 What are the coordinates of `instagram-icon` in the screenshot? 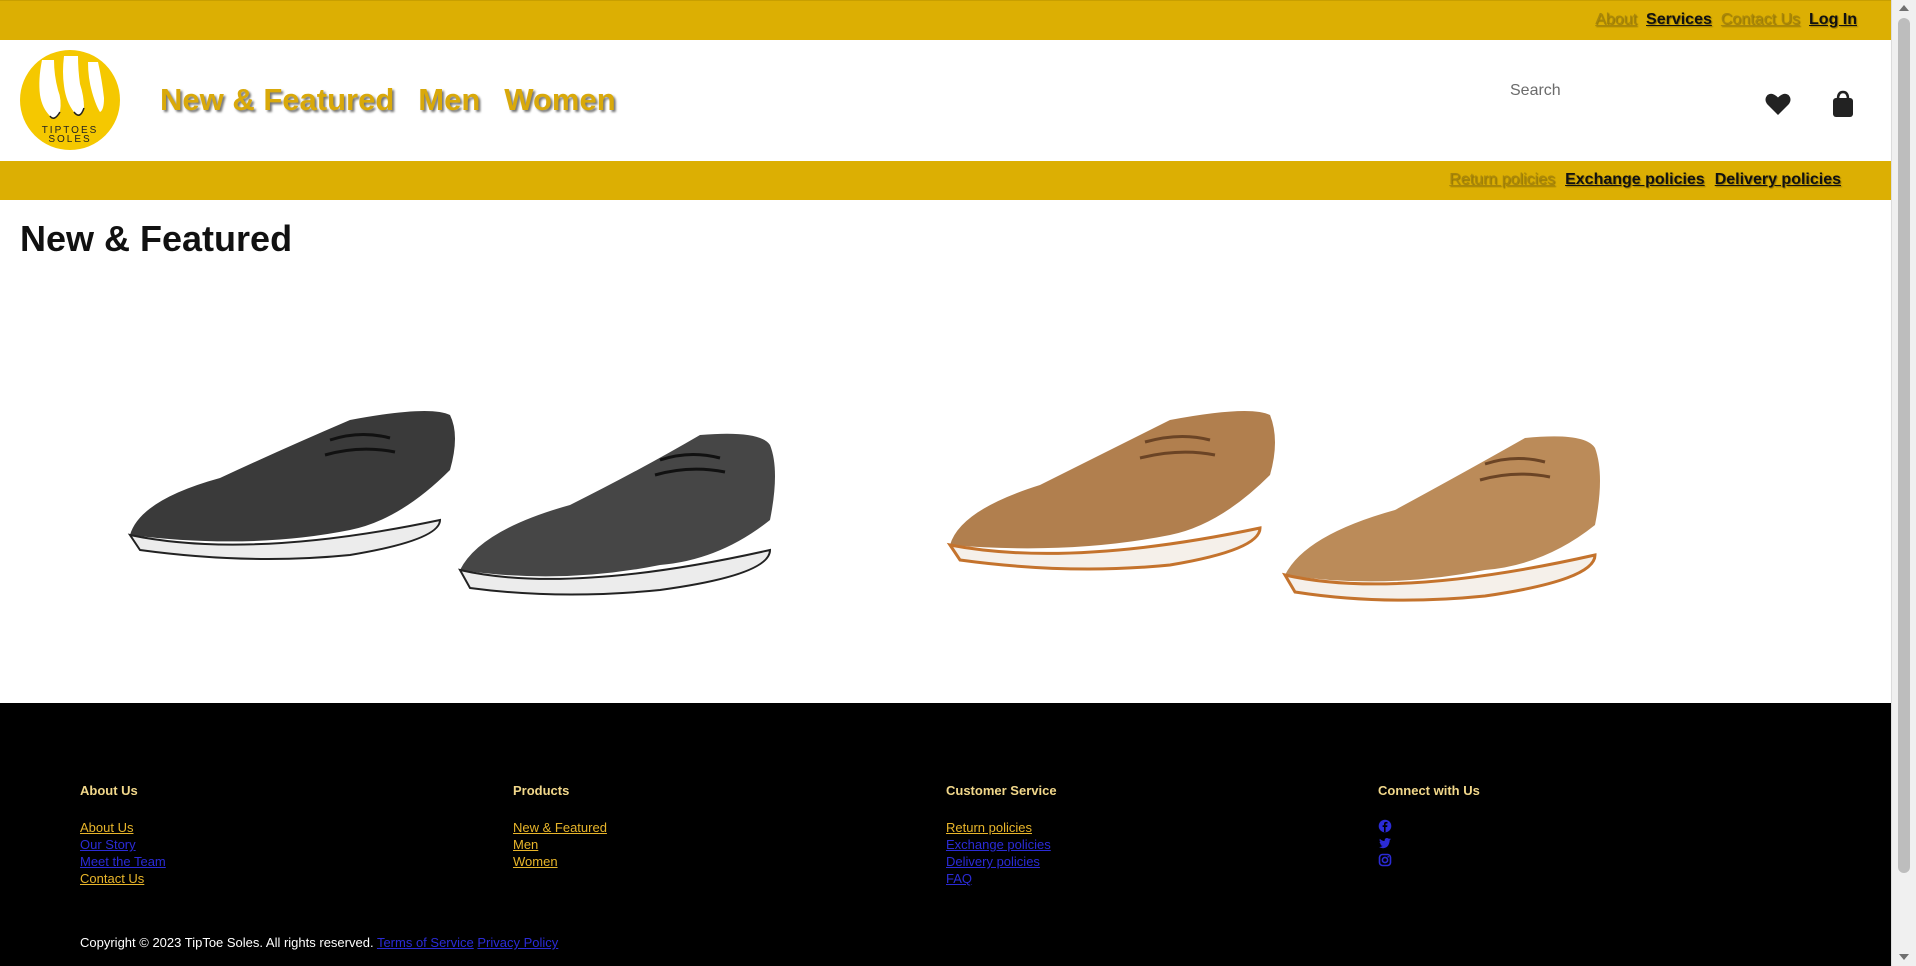 It's located at (1385, 860).